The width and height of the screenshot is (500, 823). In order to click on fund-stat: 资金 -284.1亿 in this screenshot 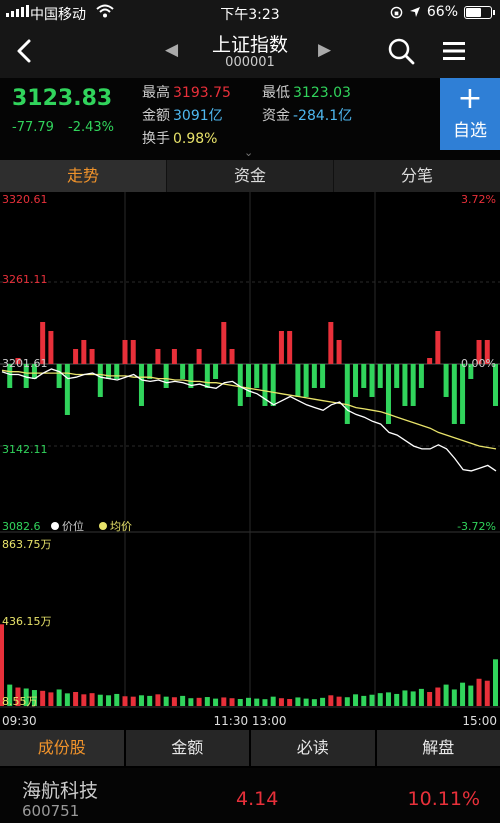, I will do `click(307, 115)`.